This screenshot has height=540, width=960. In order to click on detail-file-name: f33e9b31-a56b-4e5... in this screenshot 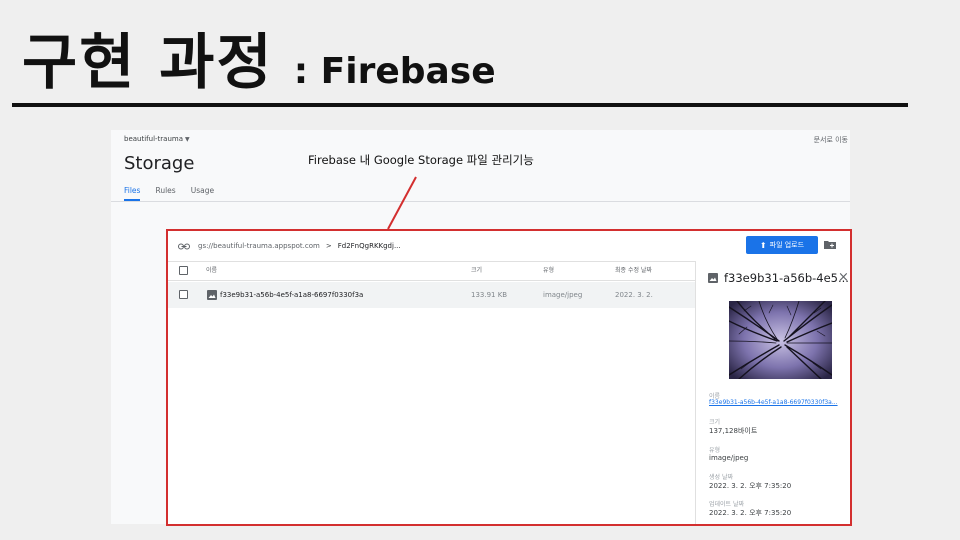, I will do `click(786, 278)`.